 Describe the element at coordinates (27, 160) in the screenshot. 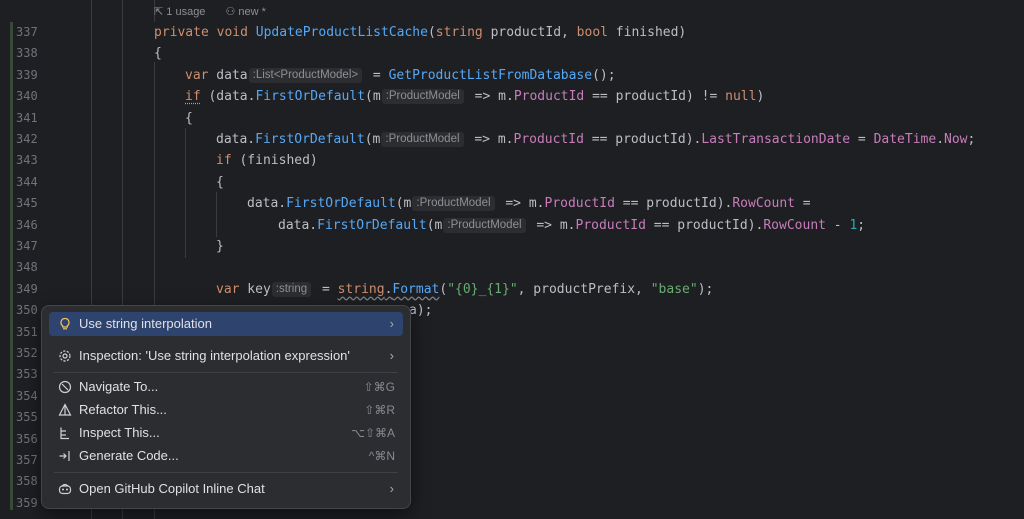

I see `line-number: 343` at that location.